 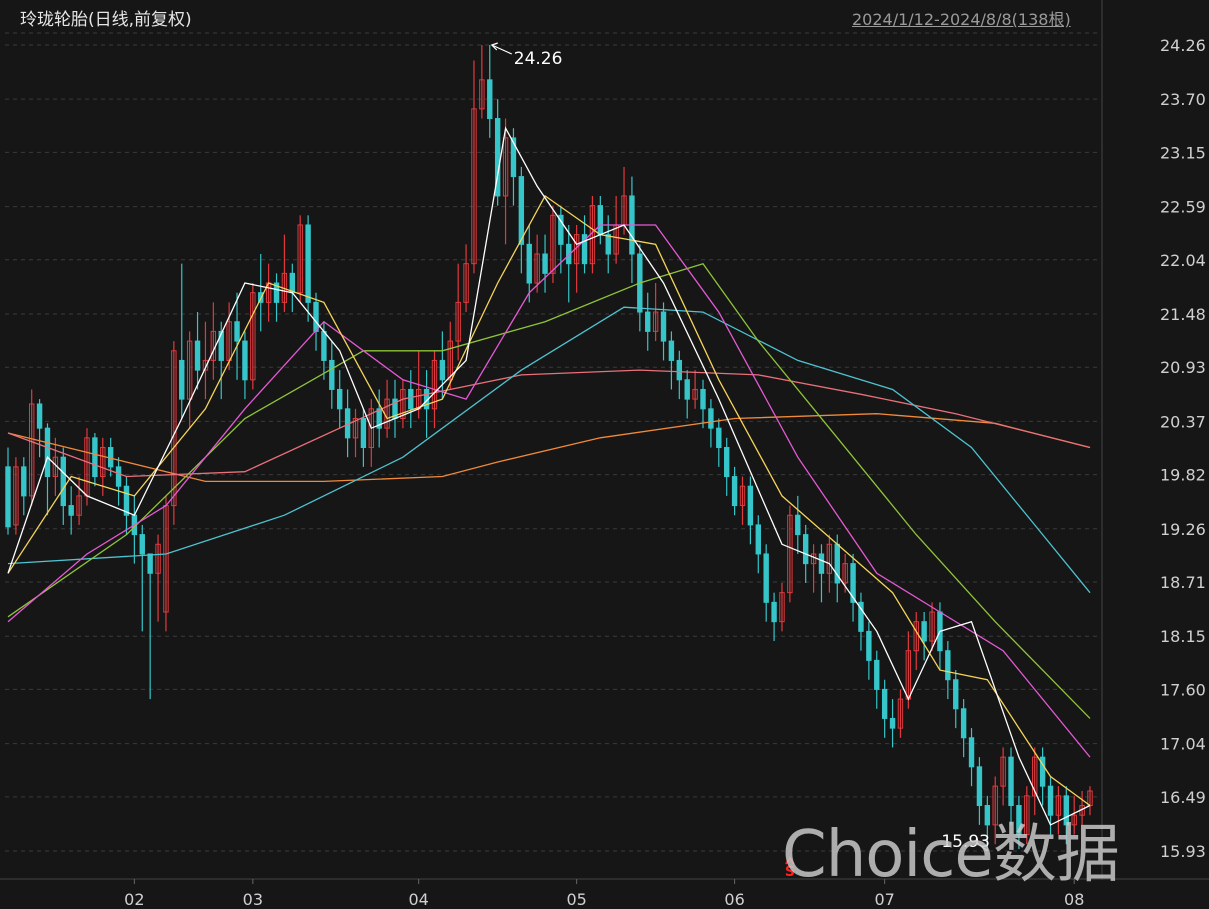 I want to click on x-tick-label: 03, so click(x=253, y=899).